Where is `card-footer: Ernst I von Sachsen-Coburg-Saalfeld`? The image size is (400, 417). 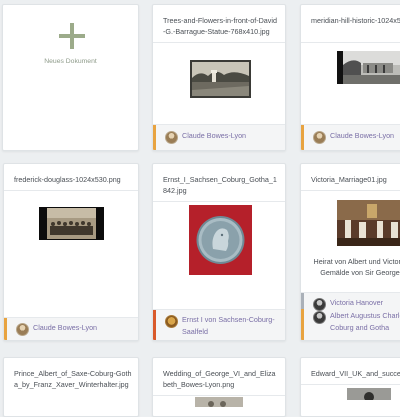
card-footer: Ernst I von Sachsen-Coburg-Saalfeld is located at coordinates (219, 324).